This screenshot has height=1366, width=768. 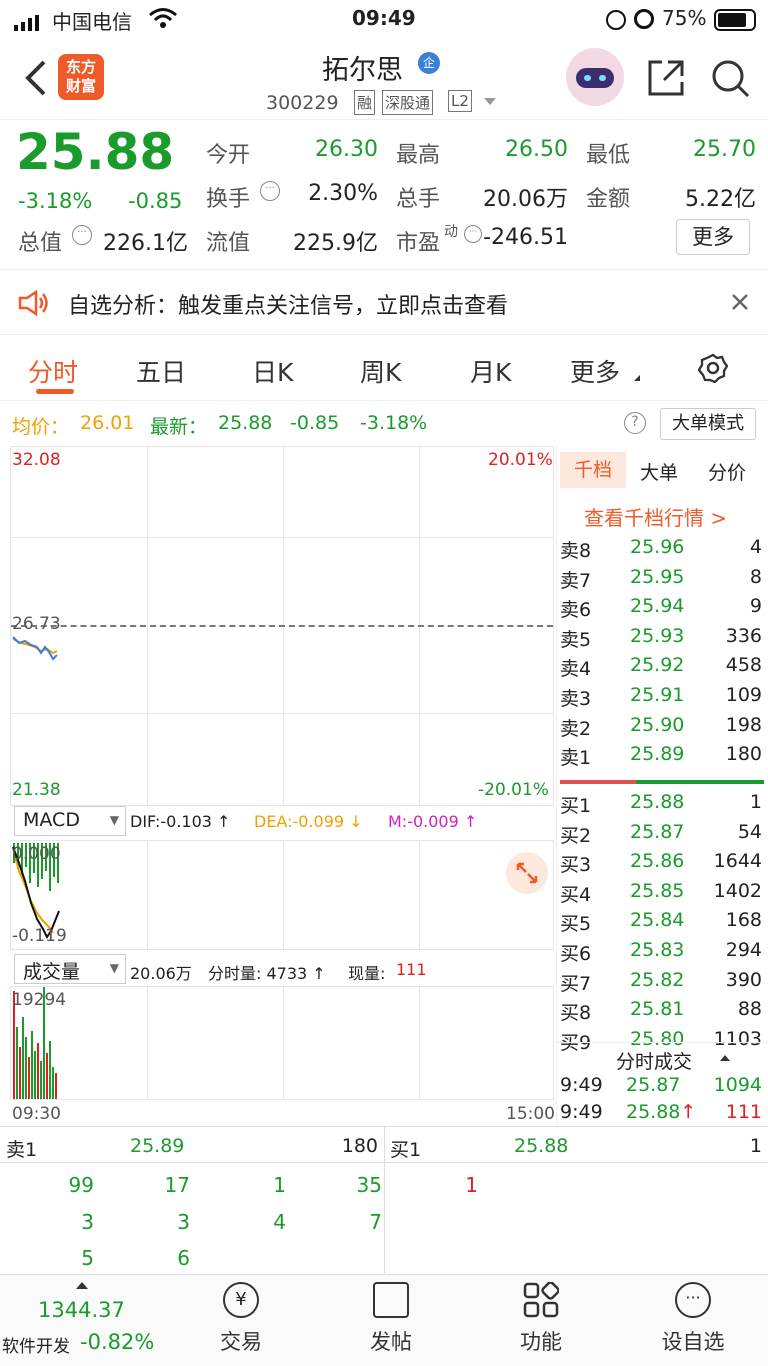 I want to click on big-order-mode-button: 大单模式, so click(x=708, y=424).